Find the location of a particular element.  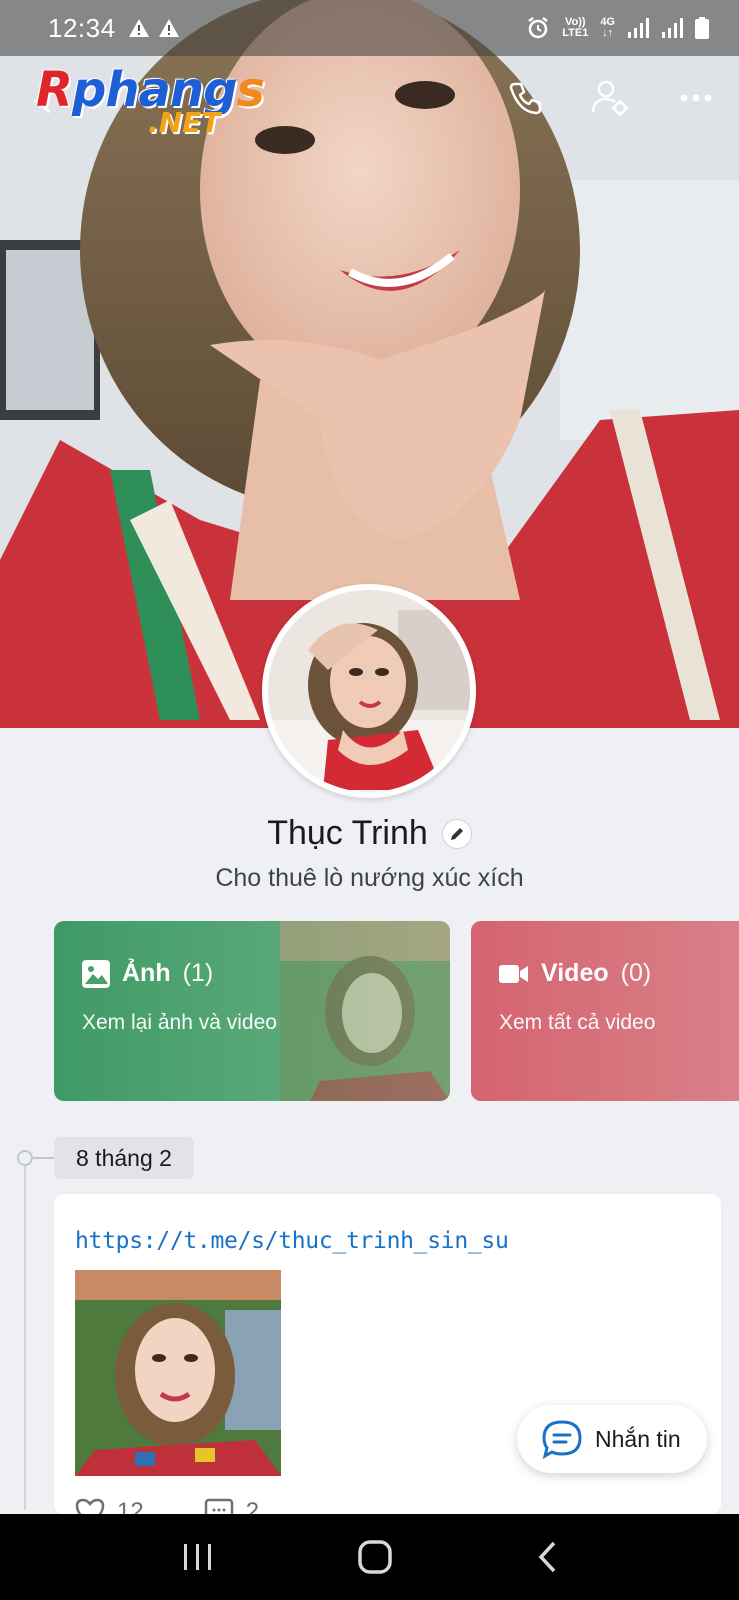

photos-card-subtitle: Xem lại ảnh và video is located at coordinates (179, 1022).